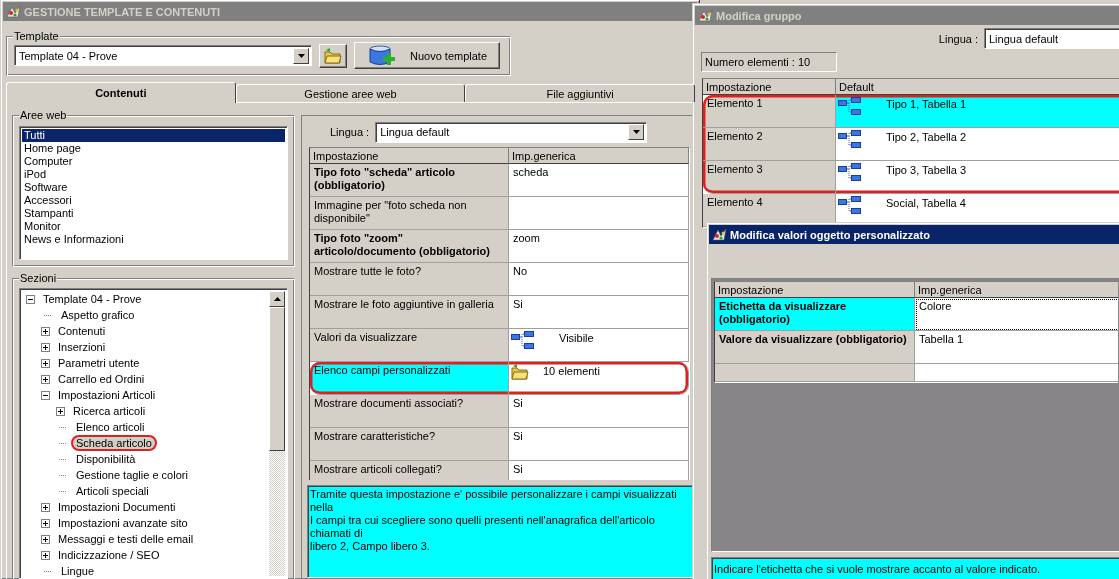  Describe the element at coordinates (769, 144) in the screenshot. I see `row-label: Elemento 2` at that location.